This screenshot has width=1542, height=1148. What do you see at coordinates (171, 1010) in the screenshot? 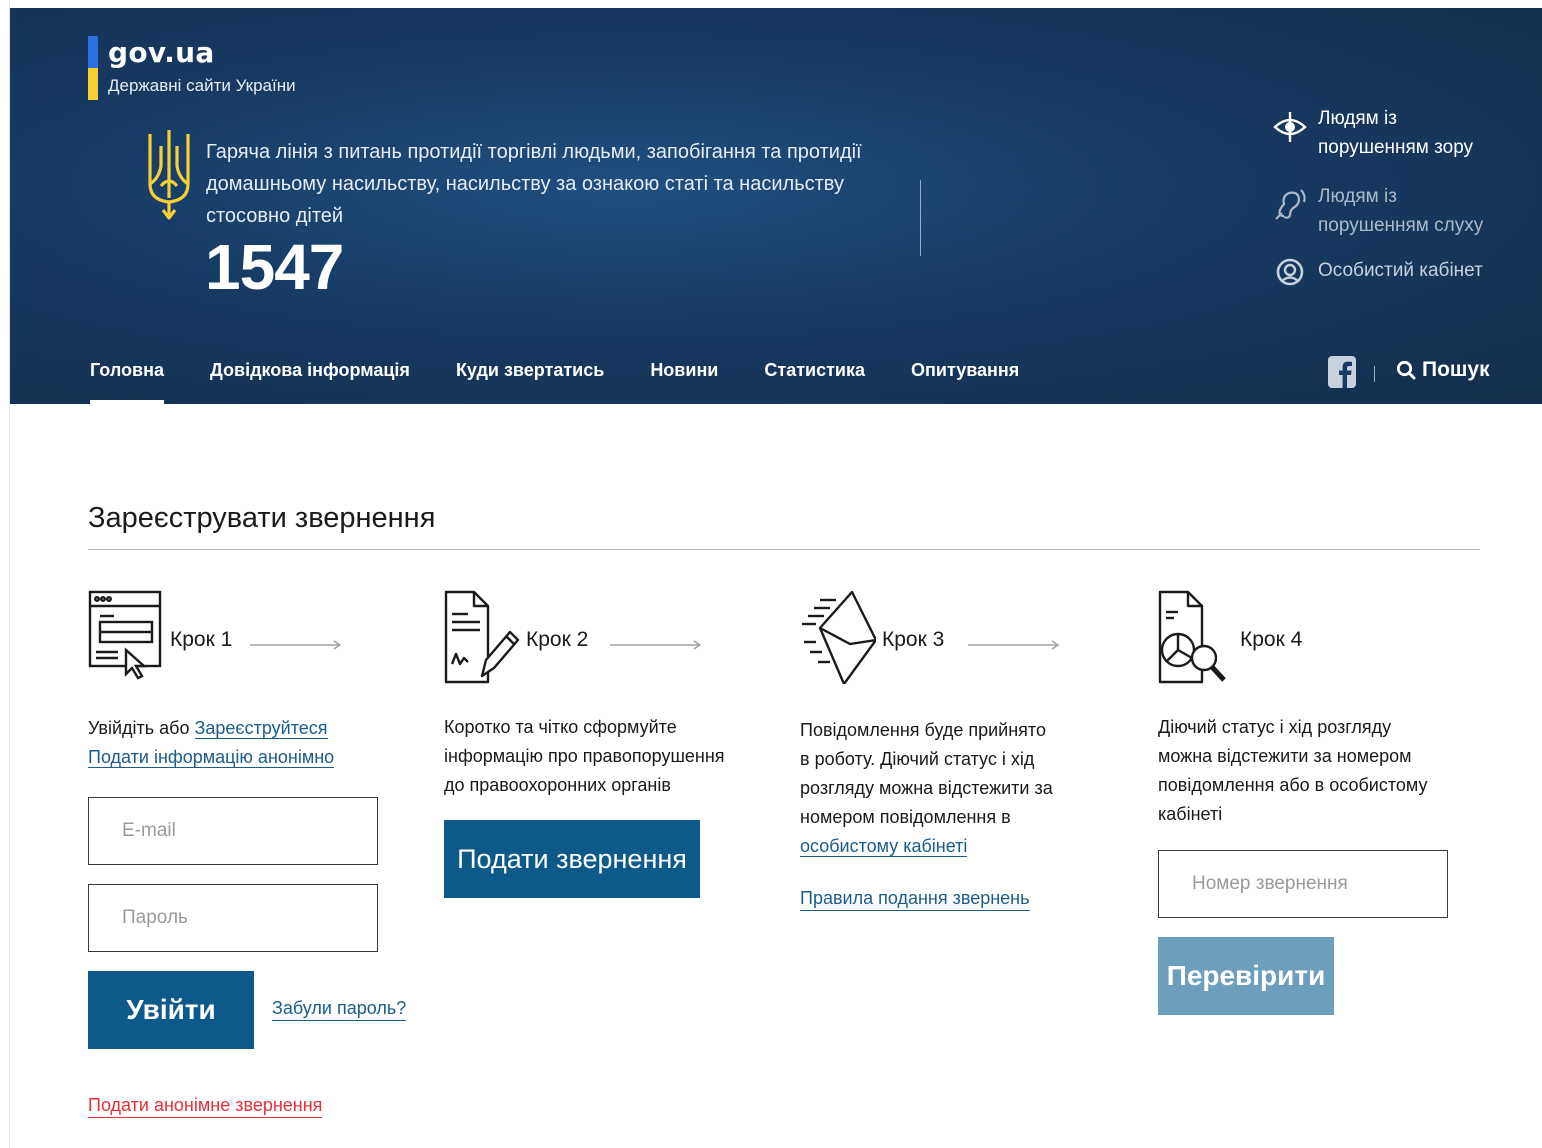
I see `login-button: Увійти` at bounding box center [171, 1010].